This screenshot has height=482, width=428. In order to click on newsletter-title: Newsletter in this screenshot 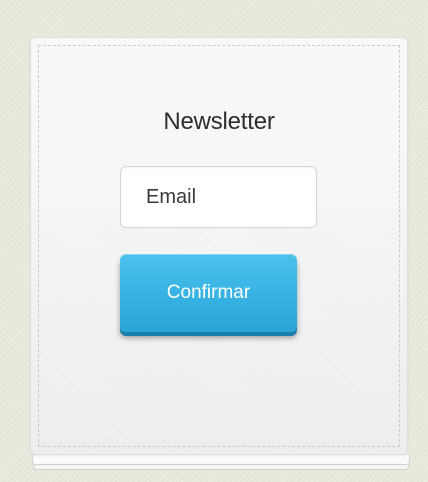, I will do `click(219, 121)`.